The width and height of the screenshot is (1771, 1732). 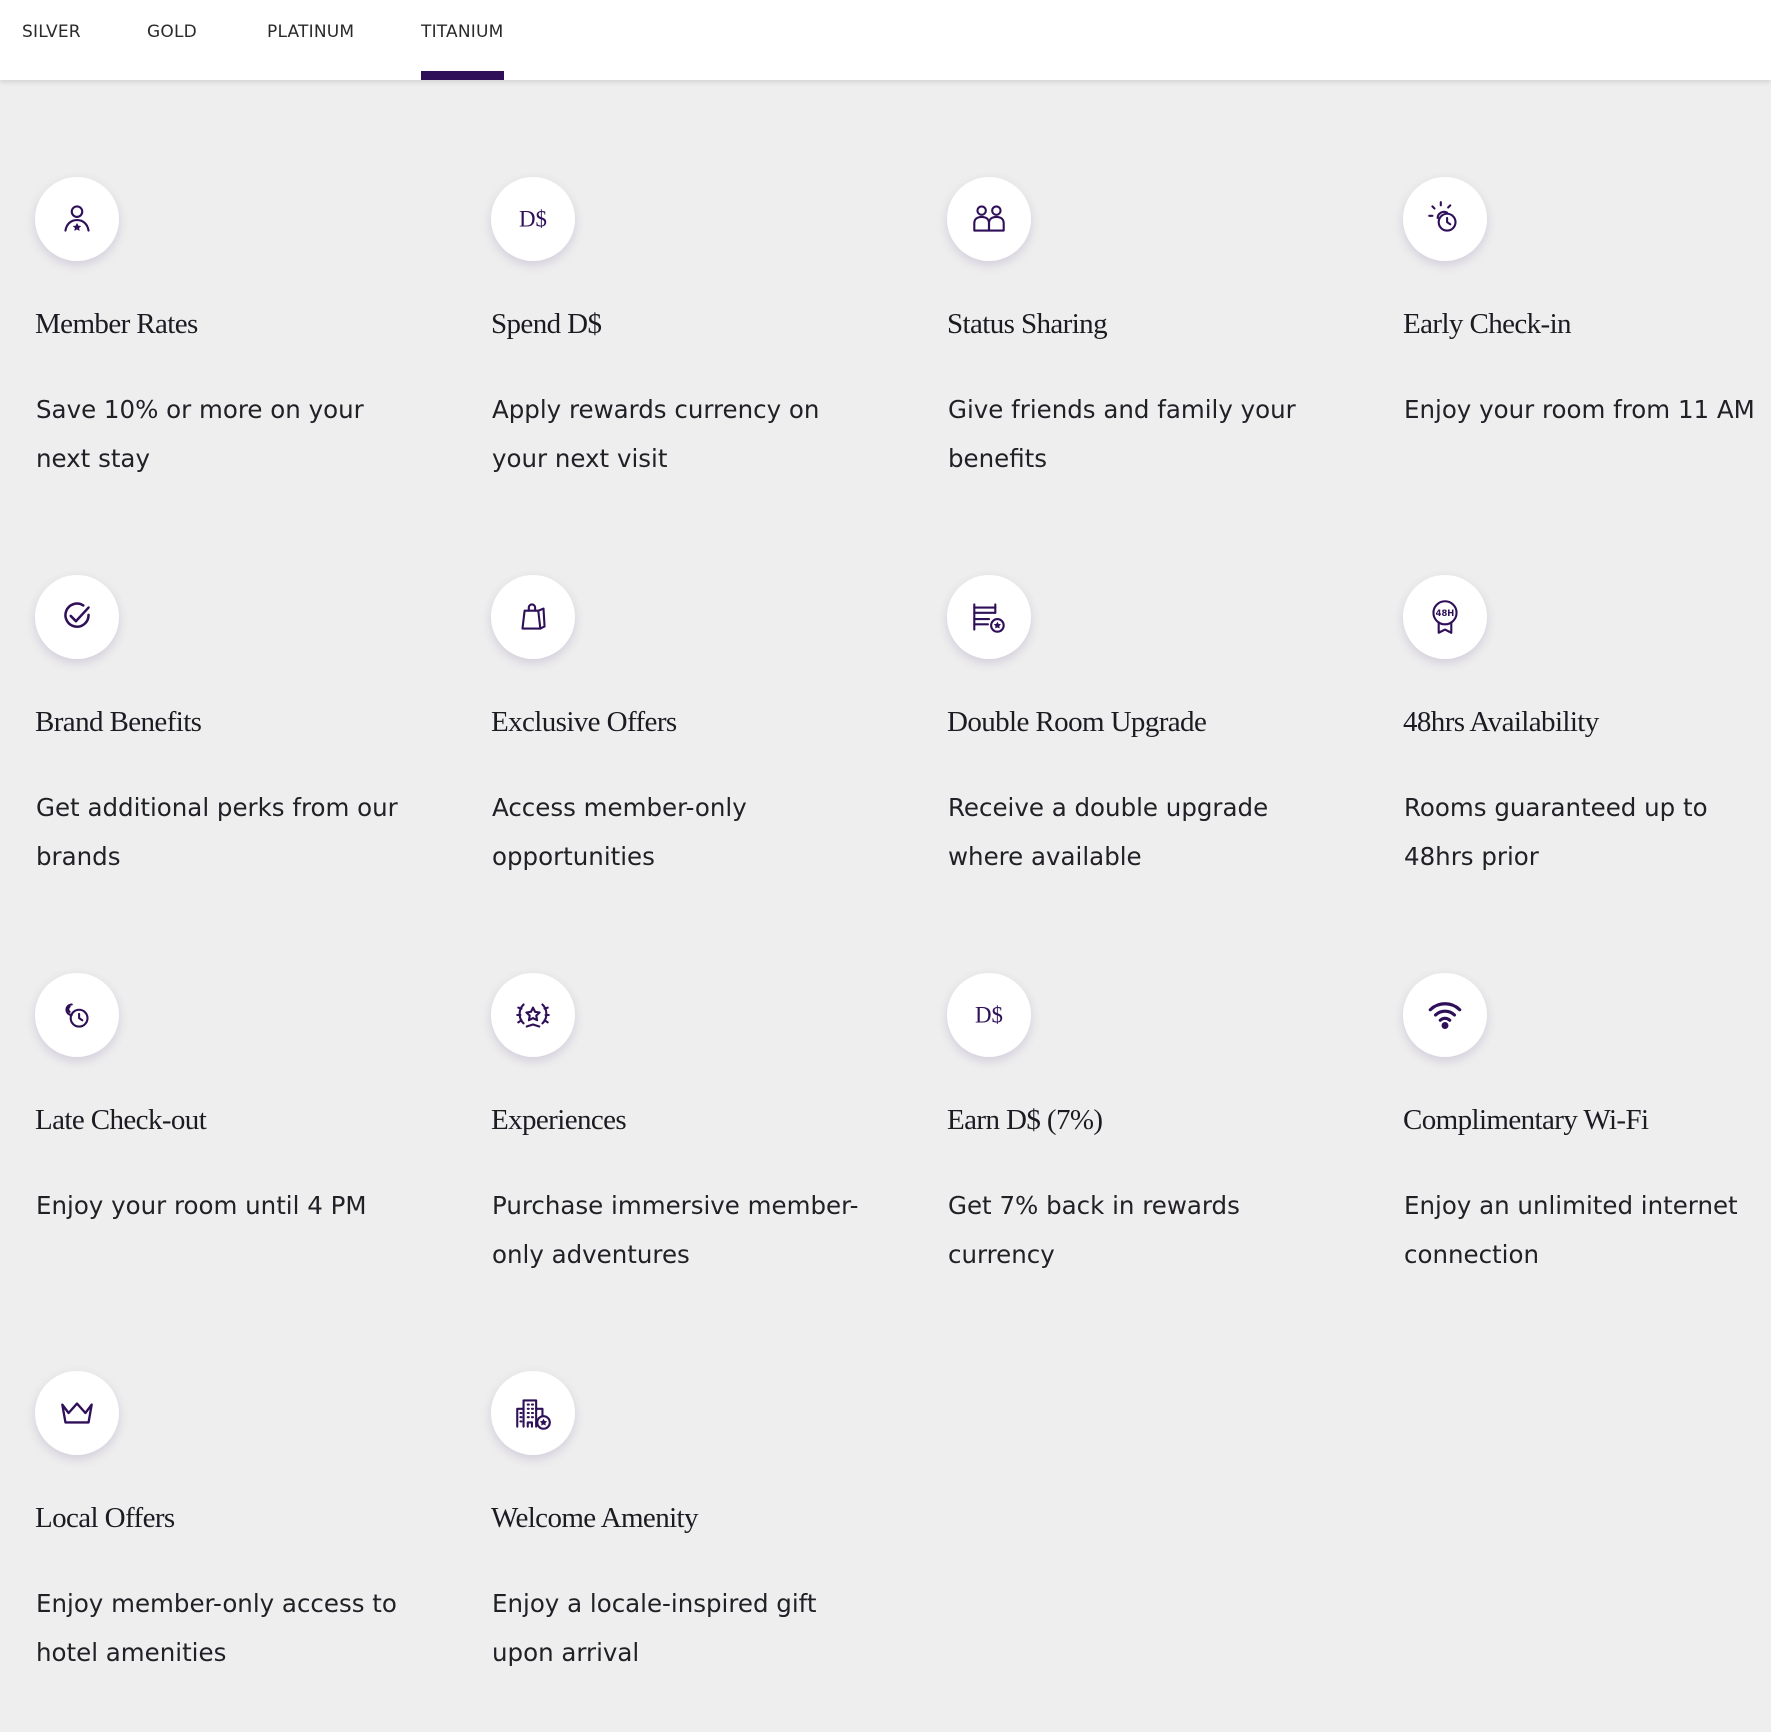 What do you see at coordinates (533, 617) in the screenshot?
I see `shopping-bag-icon` at bounding box center [533, 617].